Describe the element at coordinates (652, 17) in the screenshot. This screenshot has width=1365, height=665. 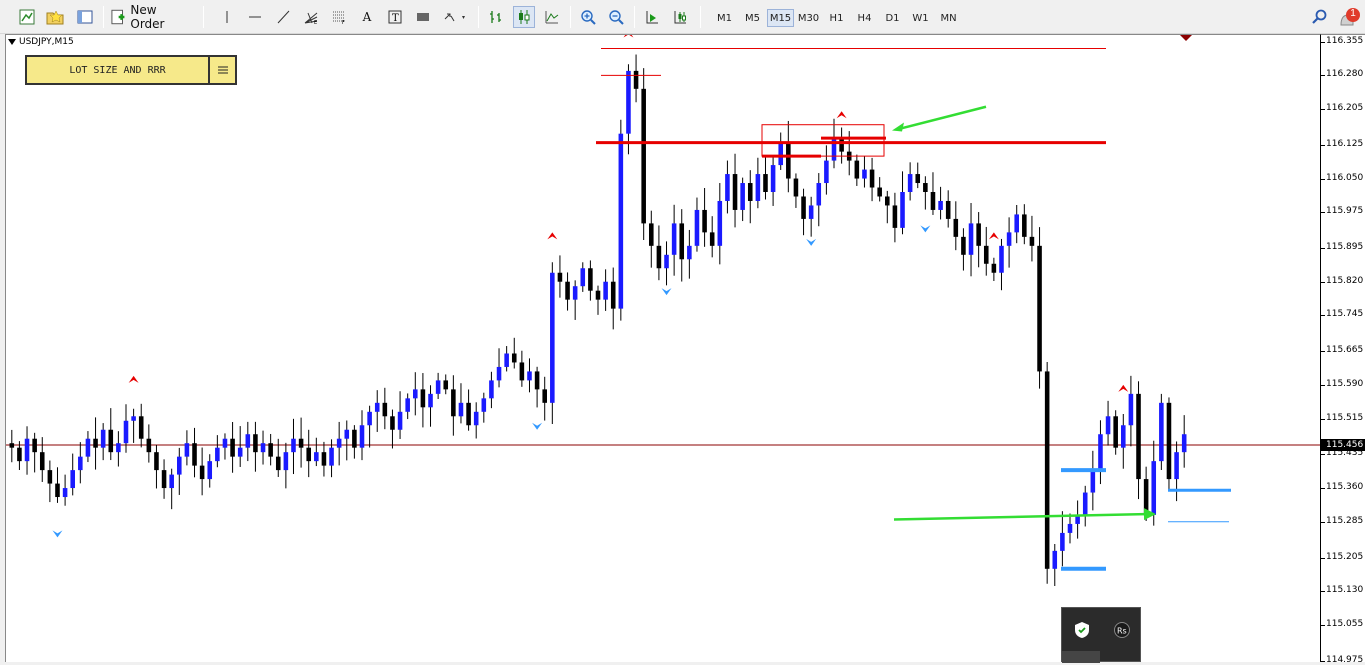
I see `chart-shift-icon` at that location.